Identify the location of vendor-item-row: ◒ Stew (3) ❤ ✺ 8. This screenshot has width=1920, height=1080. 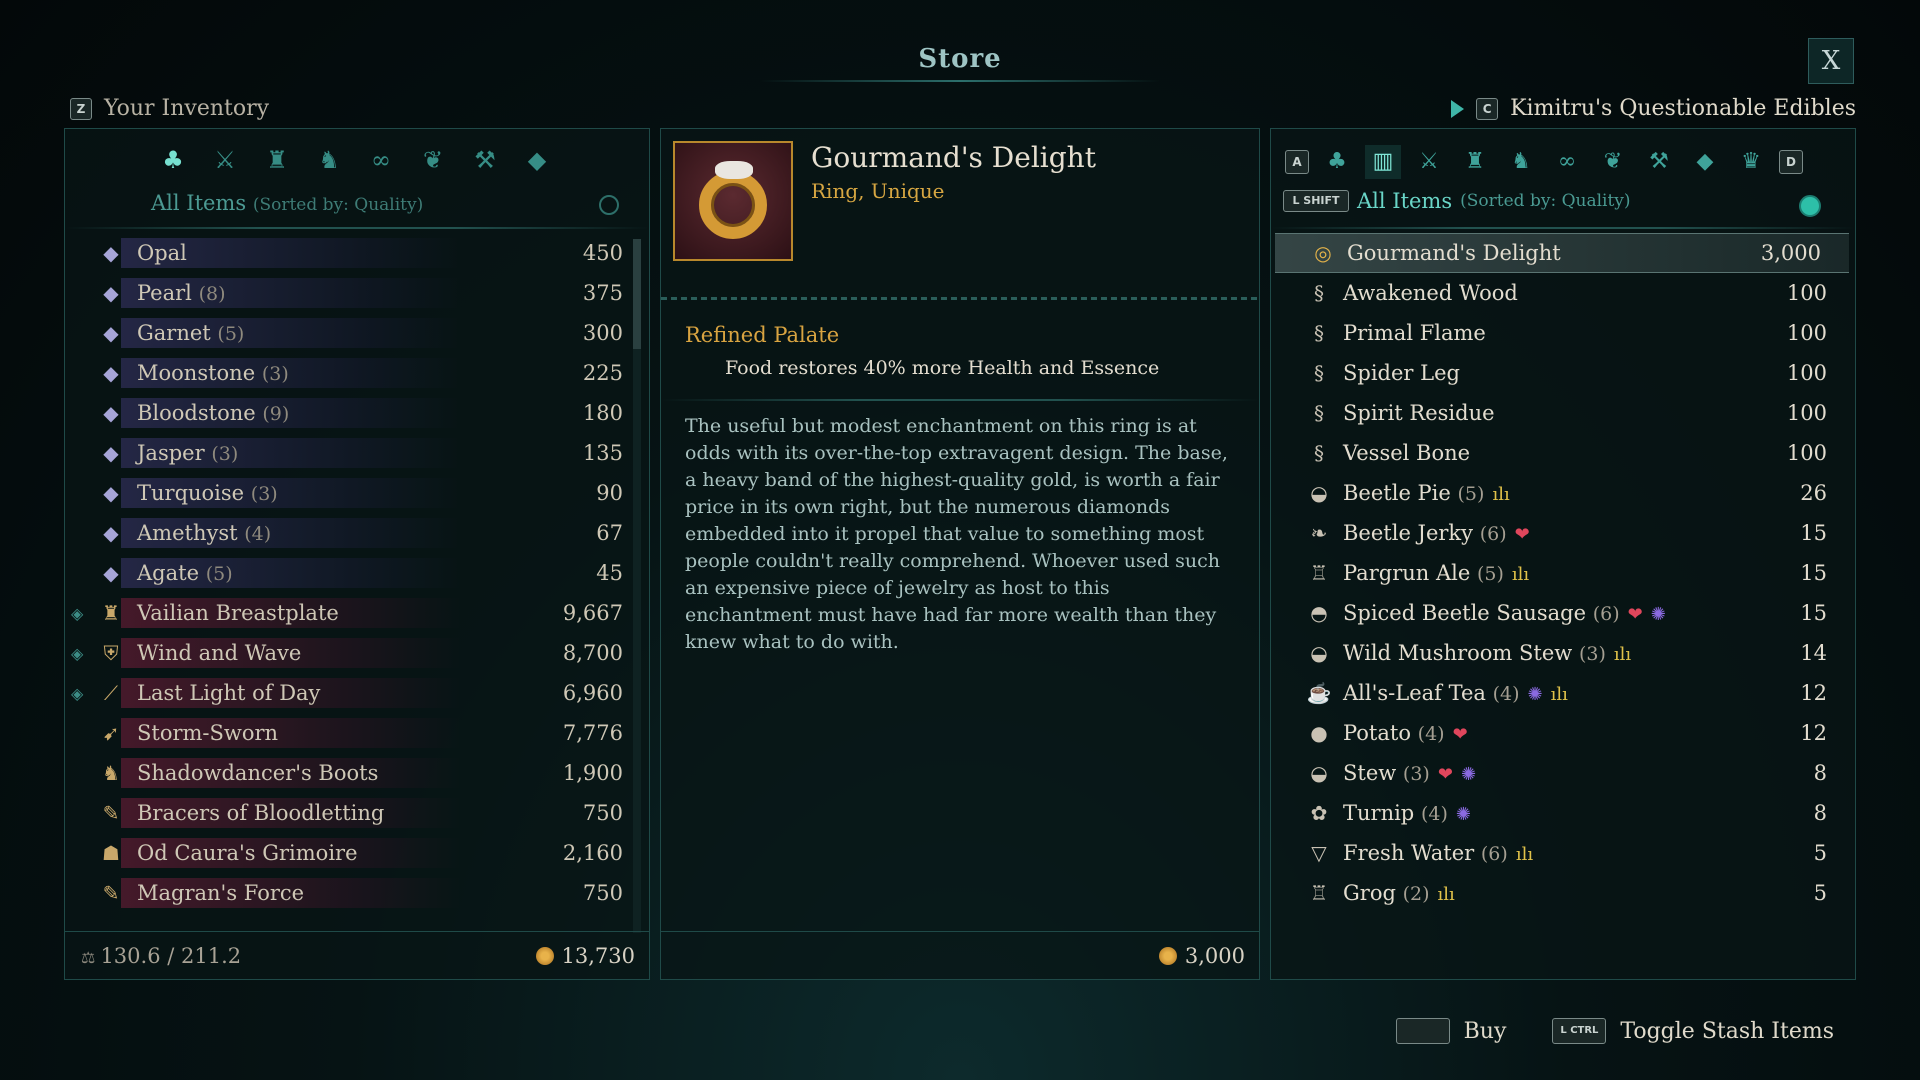
(1563, 773).